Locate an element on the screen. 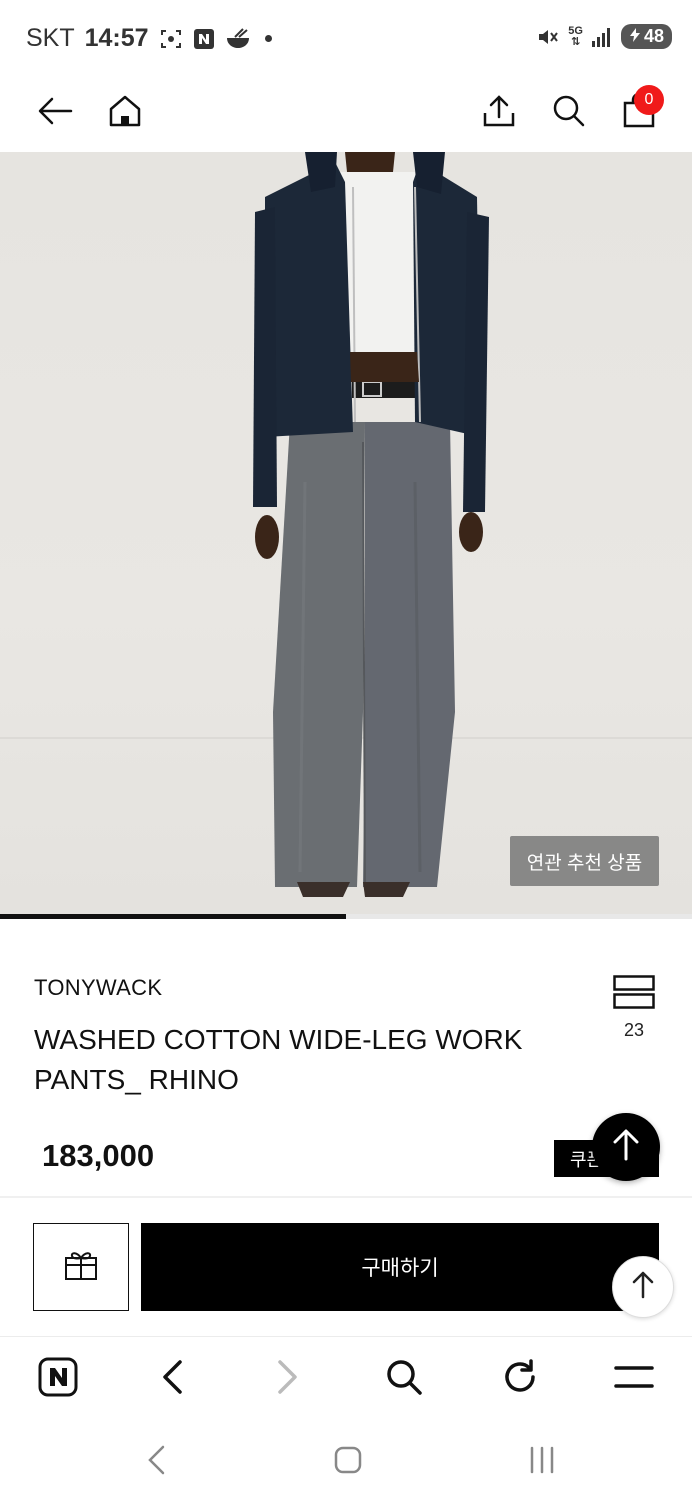 The image size is (692, 1500). home-square-icon is located at coordinates (348, 1462).